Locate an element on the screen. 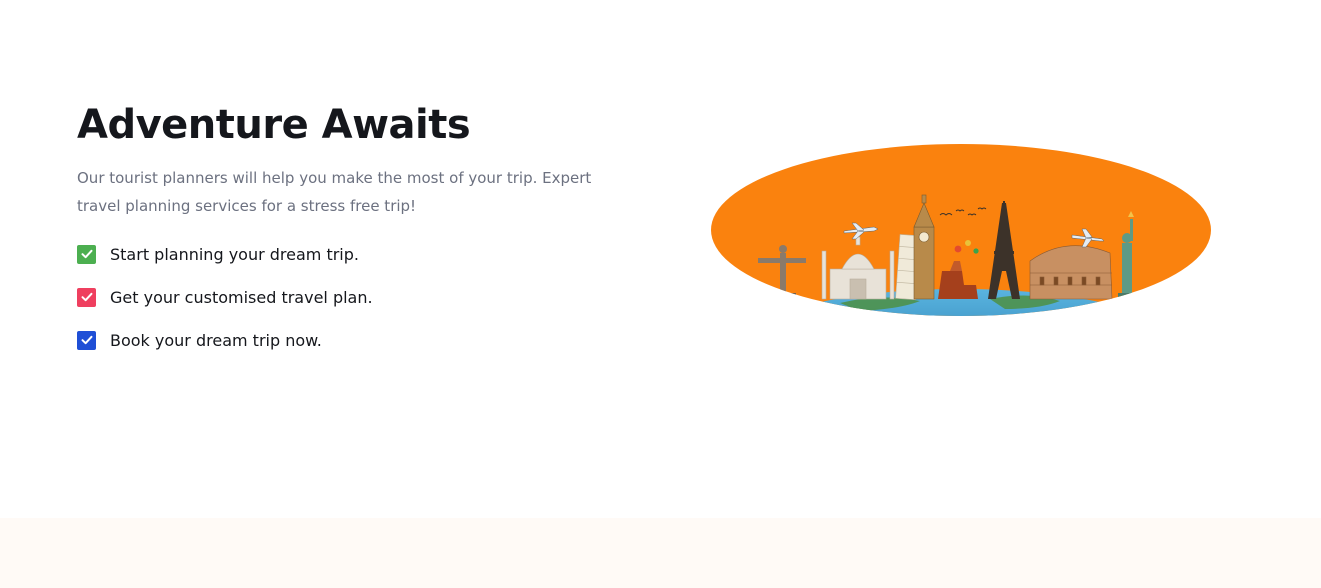 Image resolution: width=1321 pixels, height=588 pixels. section-title: Adventure Awaits is located at coordinates (274, 125).